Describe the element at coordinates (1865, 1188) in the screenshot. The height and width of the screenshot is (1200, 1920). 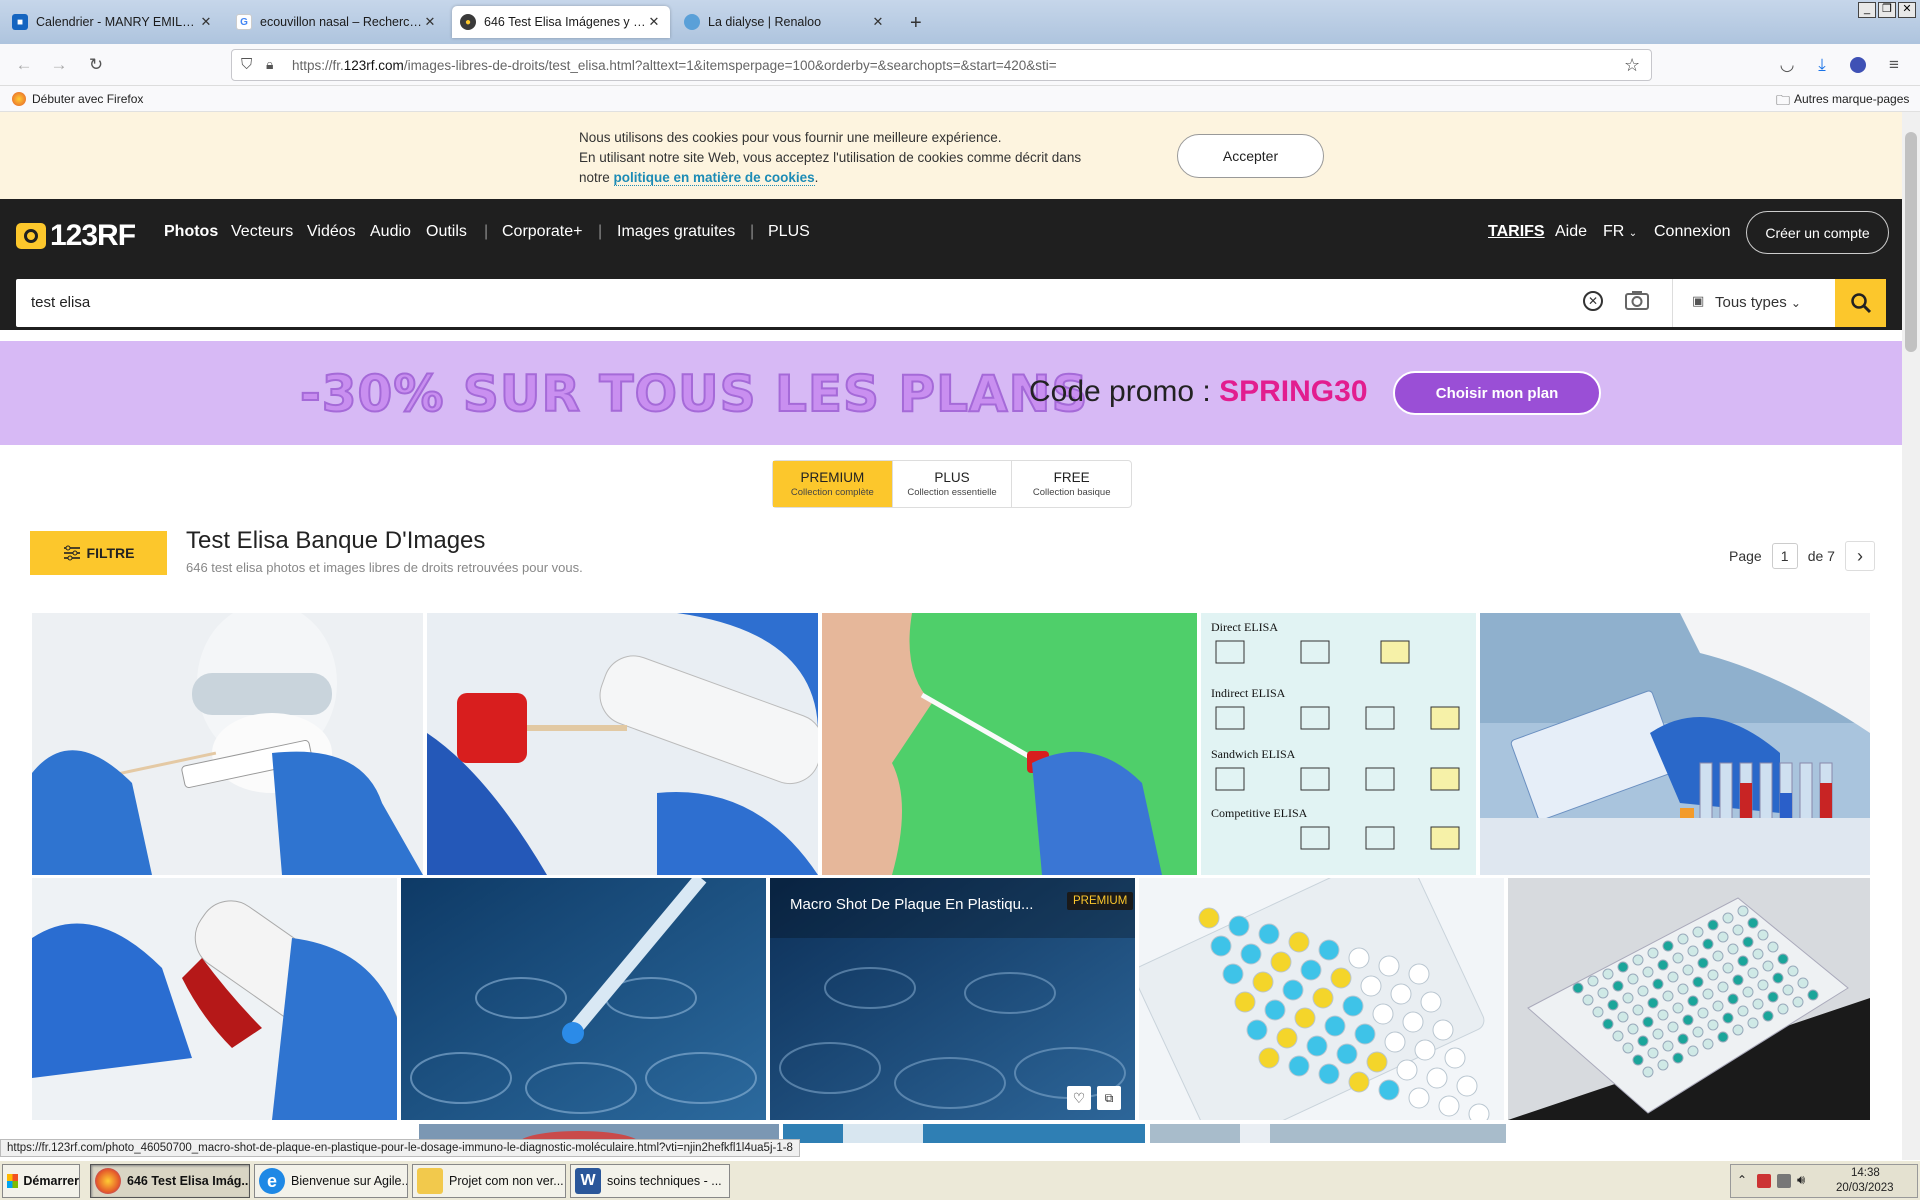
I see `clock-date: 20/03/2023` at that location.